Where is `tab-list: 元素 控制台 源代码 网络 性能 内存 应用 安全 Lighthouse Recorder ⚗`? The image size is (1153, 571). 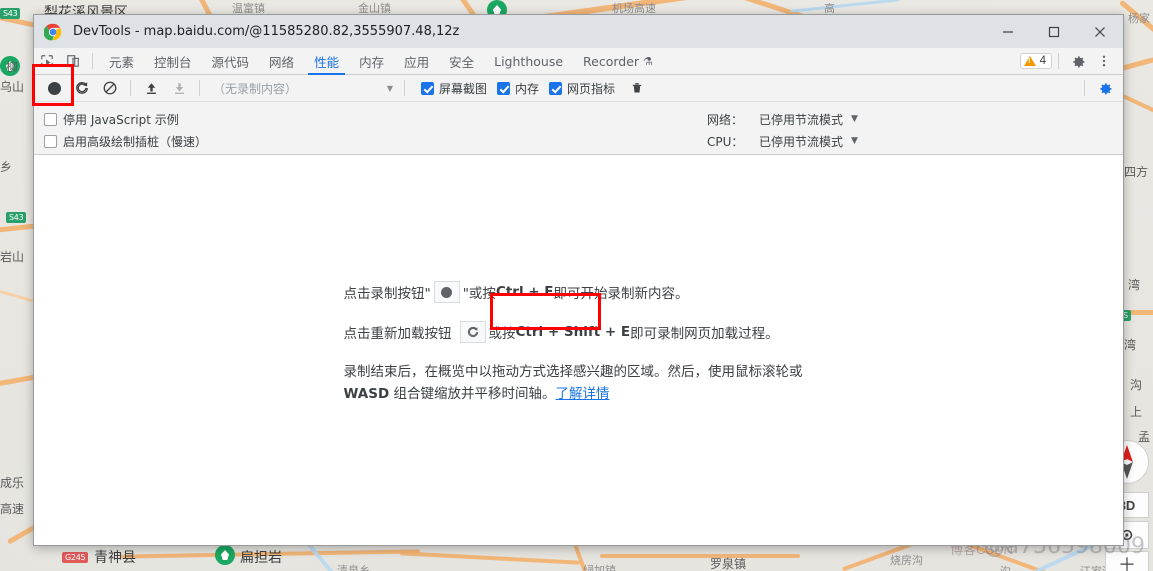
tab-list: 元素 控制台 源代码 网络 性能 内存 应用 安全 Lighthouse Recorder ⚗ is located at coordinates (381, 61).